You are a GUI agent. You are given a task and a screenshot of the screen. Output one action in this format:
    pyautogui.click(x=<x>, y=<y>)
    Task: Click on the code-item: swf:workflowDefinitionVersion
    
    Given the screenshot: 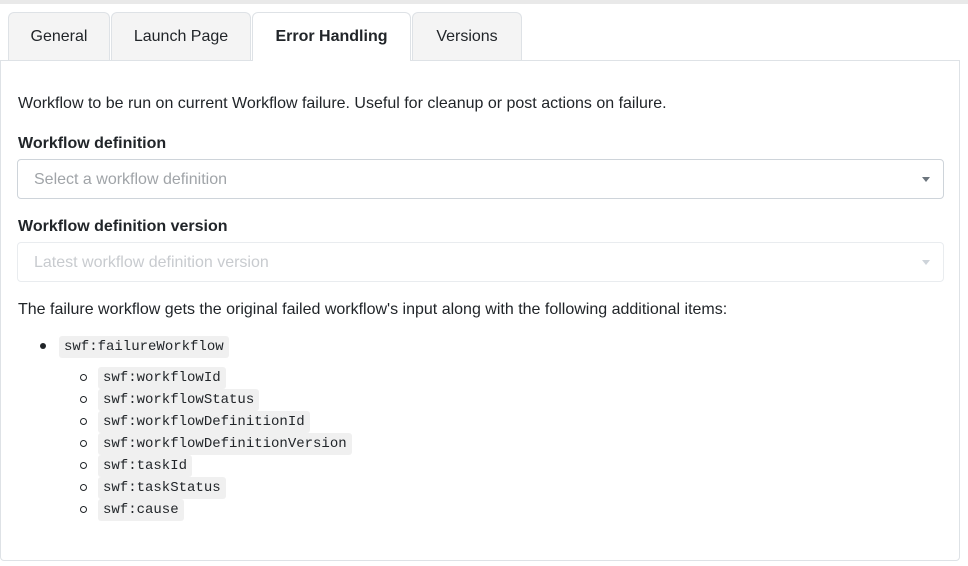 What is the action you would take?
    pyautogui.click(x=225, y=444)
    